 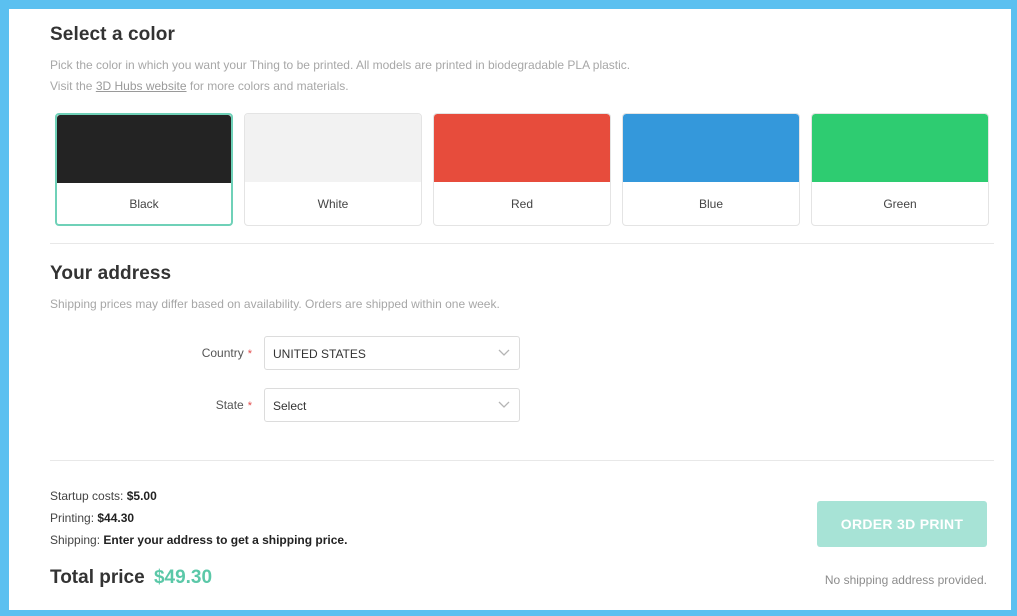 I want to click on total-price-value: $49.30, so click(x=183, y=577).